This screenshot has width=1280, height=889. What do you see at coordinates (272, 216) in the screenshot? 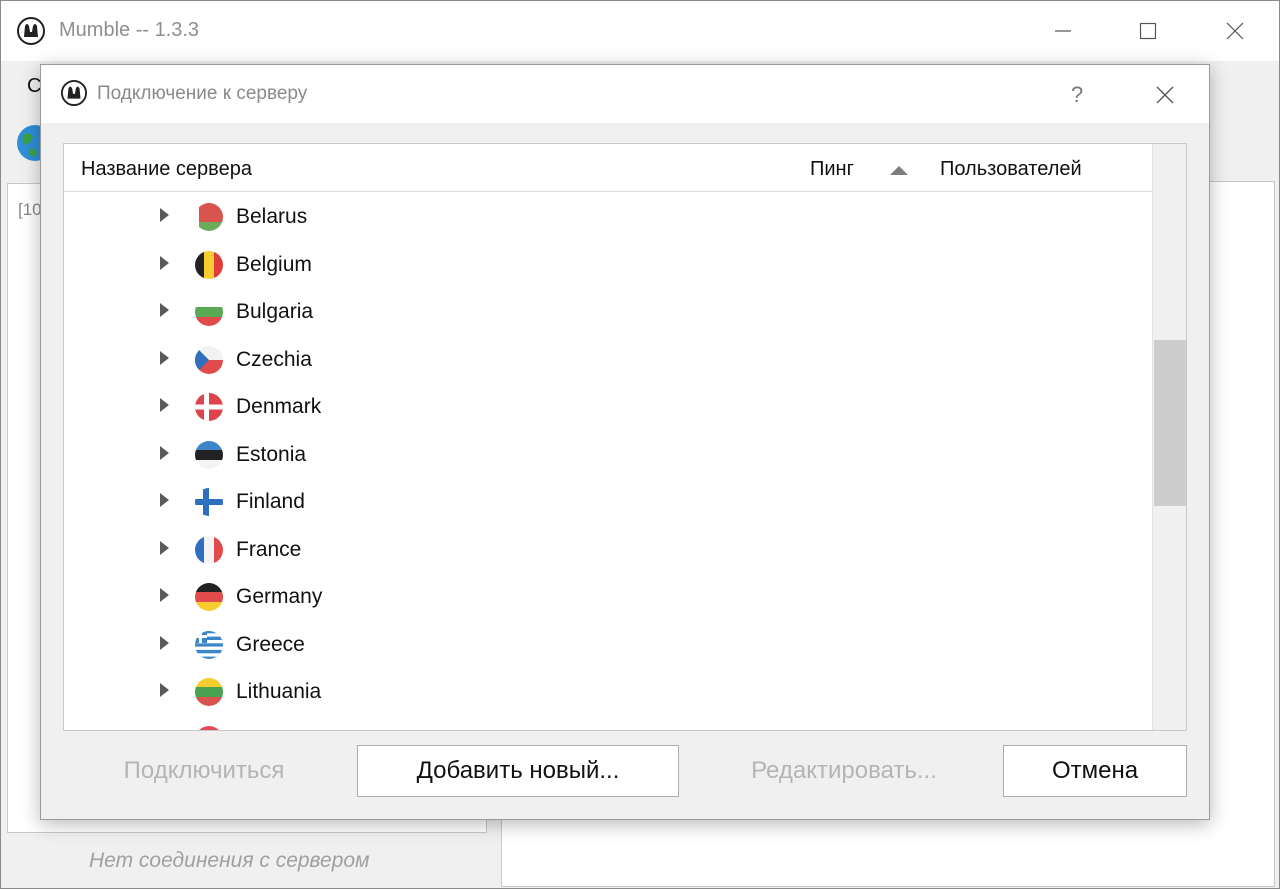
I see `country-label: Belarus` at bounding box center [272, 216].